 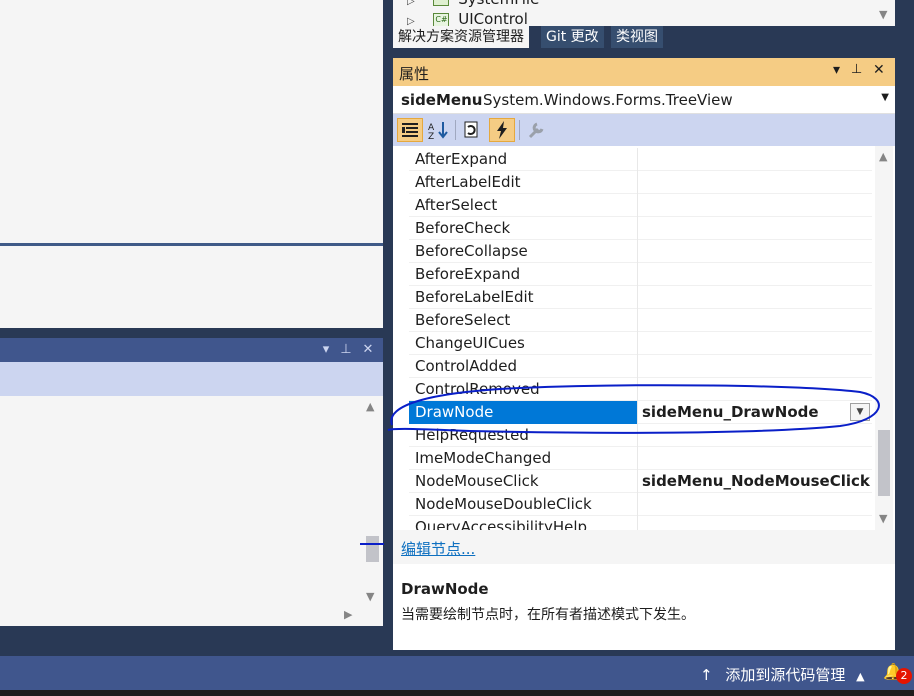 What do you see at coordinates (442, 100) in the screenshot?
I see `object-name: sideMenu` at bounding box center [442, 100].